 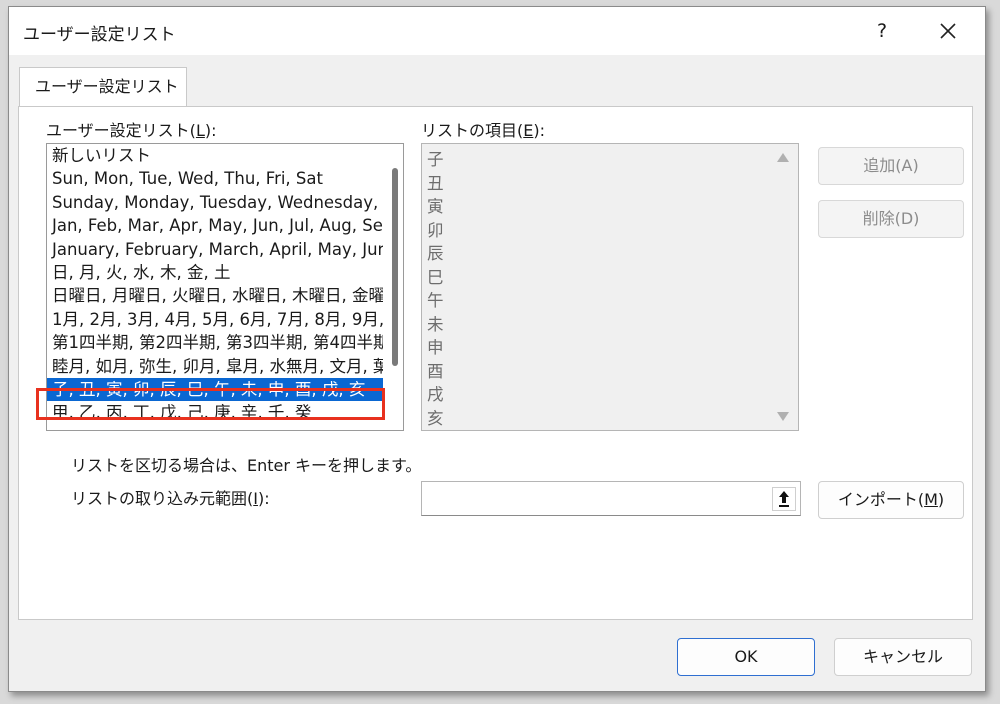 What do you see at coordinates (435, 230) in the screenshot?
I see `list-entry-line: 卯` at bounding box center [435, 230].